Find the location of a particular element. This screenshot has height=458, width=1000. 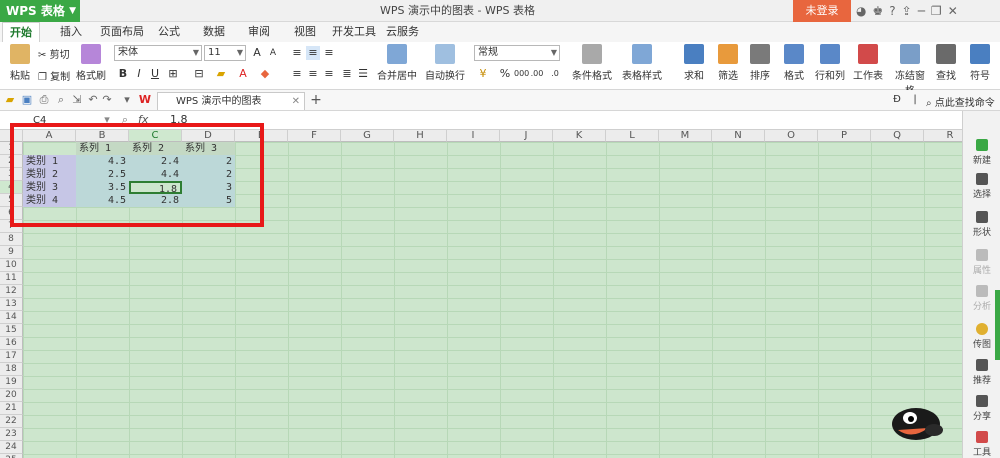

column-header: L is located at coordinates (632, 136).